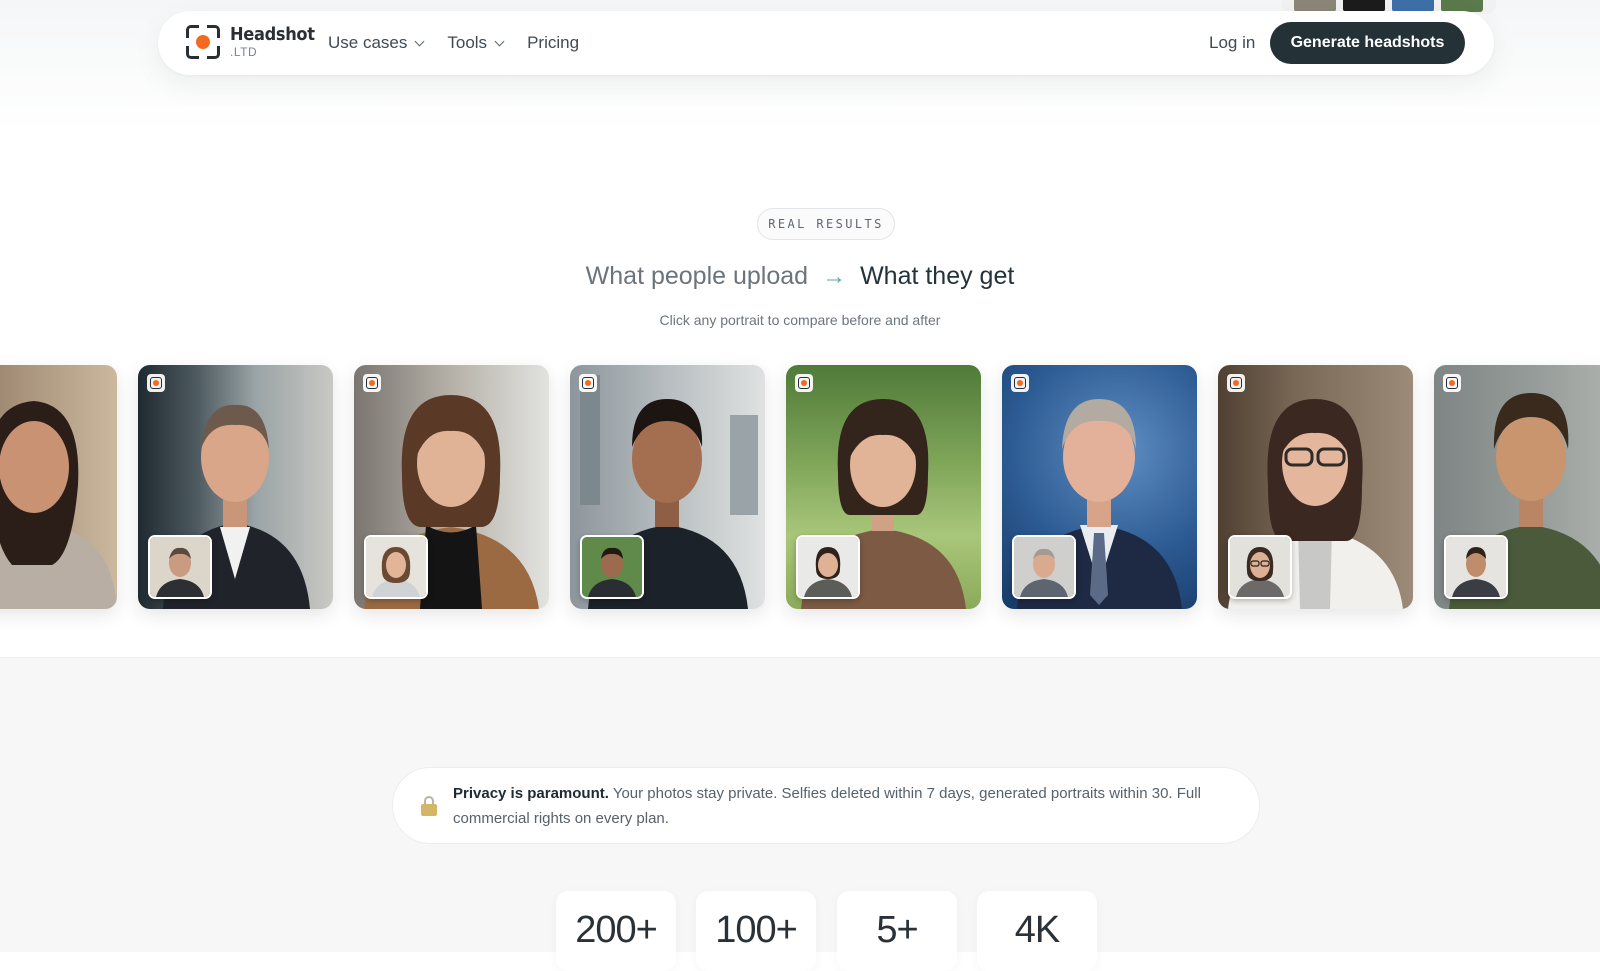  I want to click on logo-name: Headshot, so click(272, 34).